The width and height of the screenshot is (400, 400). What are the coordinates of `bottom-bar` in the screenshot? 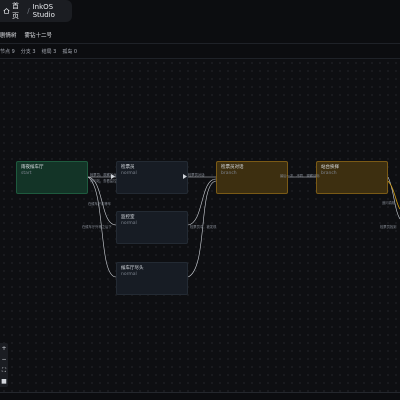 It's located at (200, 396).